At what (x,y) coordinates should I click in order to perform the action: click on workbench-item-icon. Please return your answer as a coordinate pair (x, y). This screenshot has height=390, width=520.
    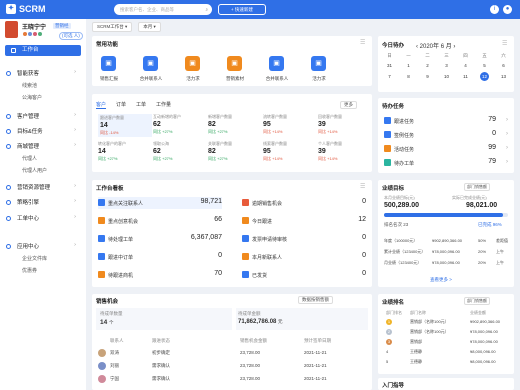
    Looking at the image, I should click on (101, 202).